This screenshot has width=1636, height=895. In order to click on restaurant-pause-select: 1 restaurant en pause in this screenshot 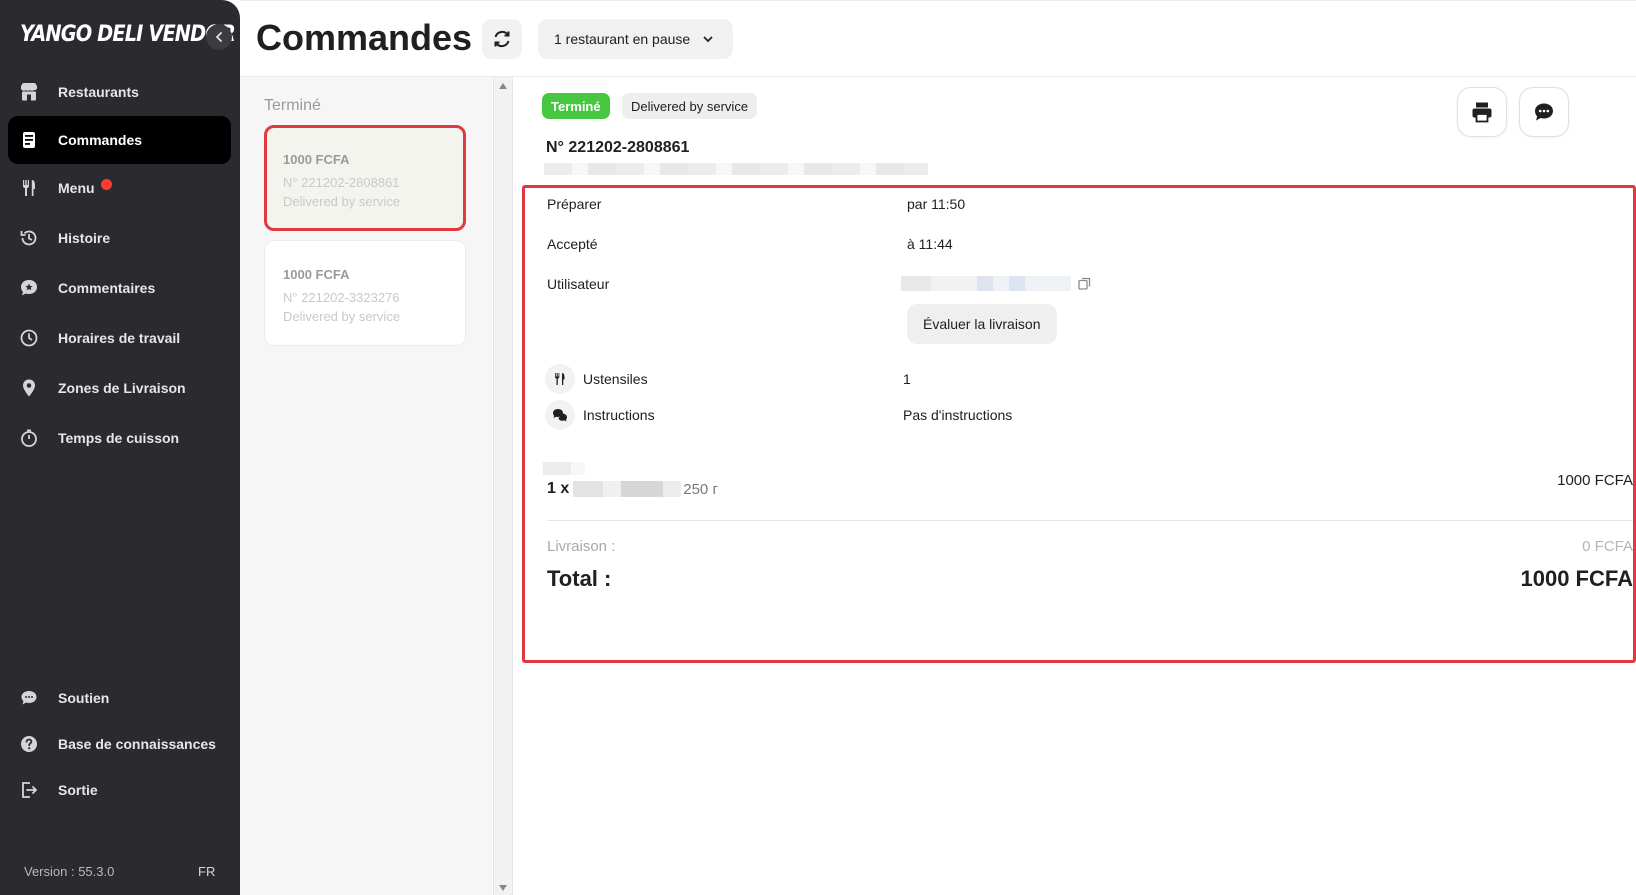, I will do `click(635, 39)`.